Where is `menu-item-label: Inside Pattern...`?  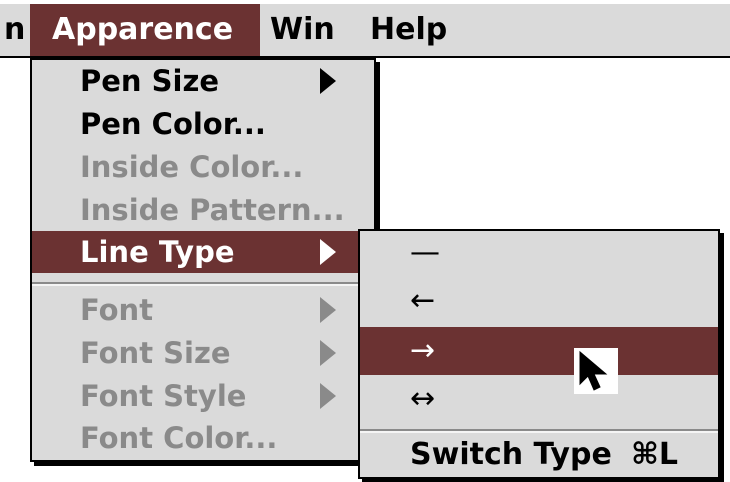
menu-item-label: Inside Pattern... is located at coordinates (212, 210).